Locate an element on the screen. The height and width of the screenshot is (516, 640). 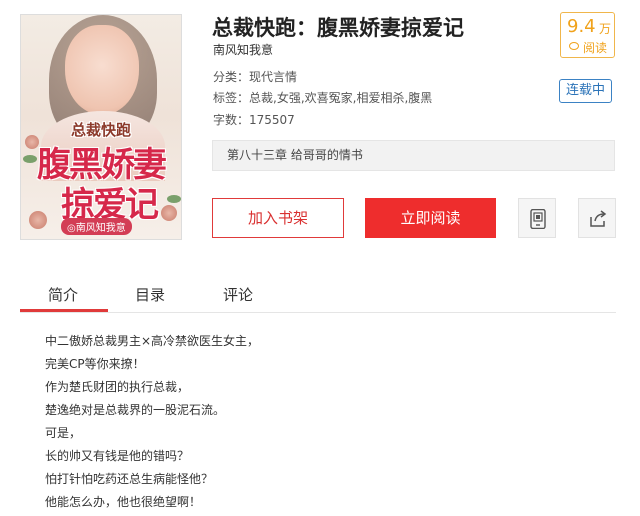
intro-line: 他能怎么办，他也很绝望啊！ is located at coordinates (123, 502).